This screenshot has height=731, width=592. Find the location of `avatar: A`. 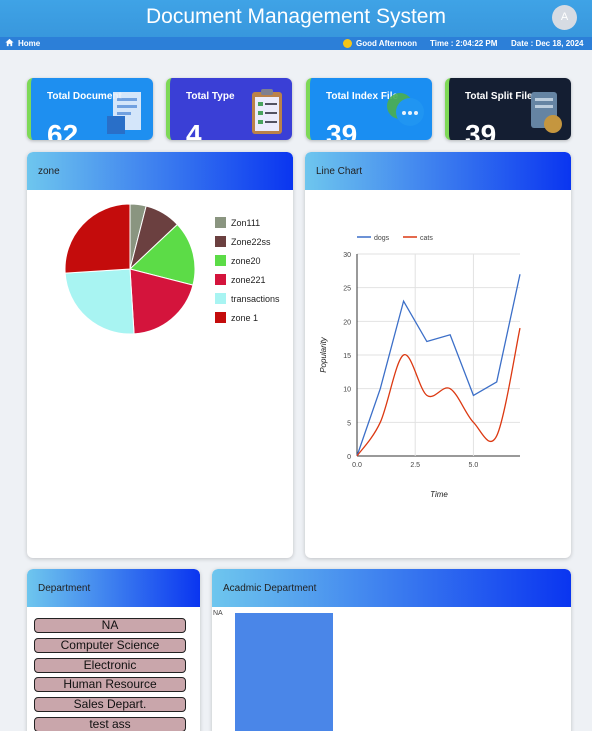

avatar: A is located at coordinates (564, 17).